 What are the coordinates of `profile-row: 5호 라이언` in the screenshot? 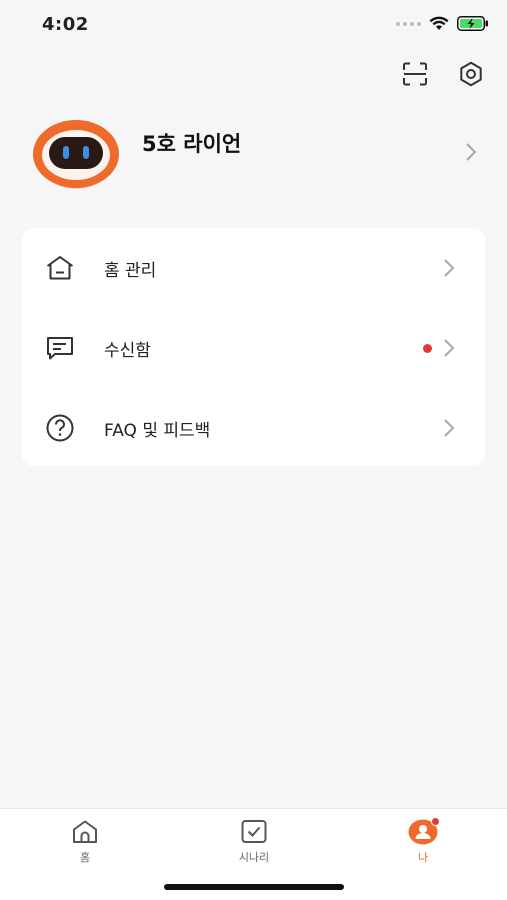 It's located at (259, 154).